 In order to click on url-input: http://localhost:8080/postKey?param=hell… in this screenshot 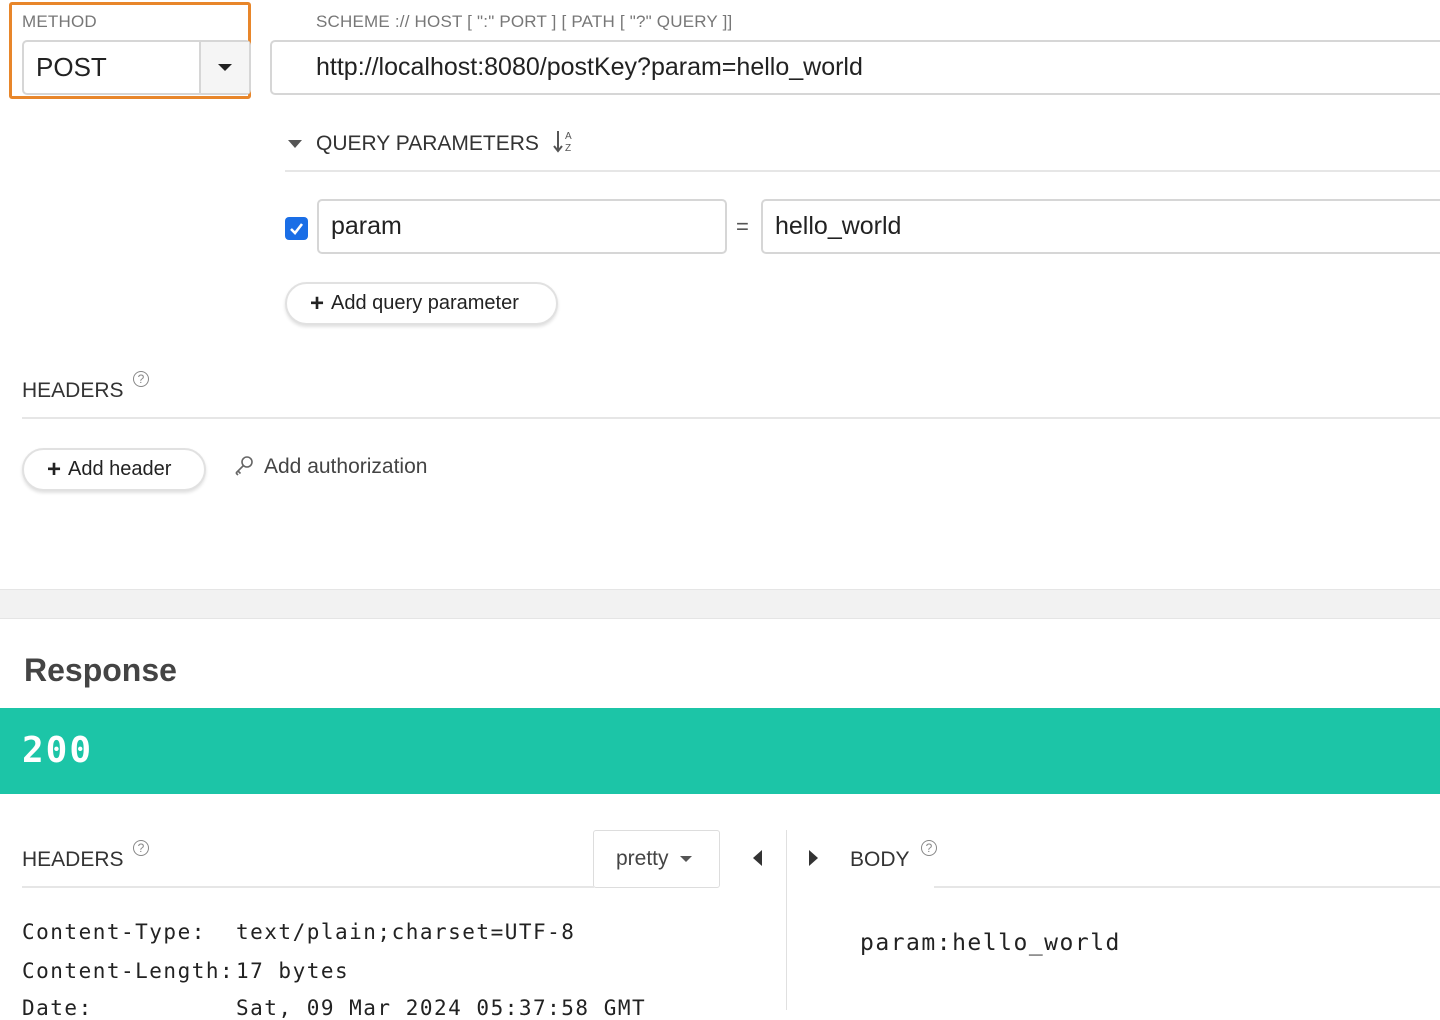, I will do `click(855, 67)`.